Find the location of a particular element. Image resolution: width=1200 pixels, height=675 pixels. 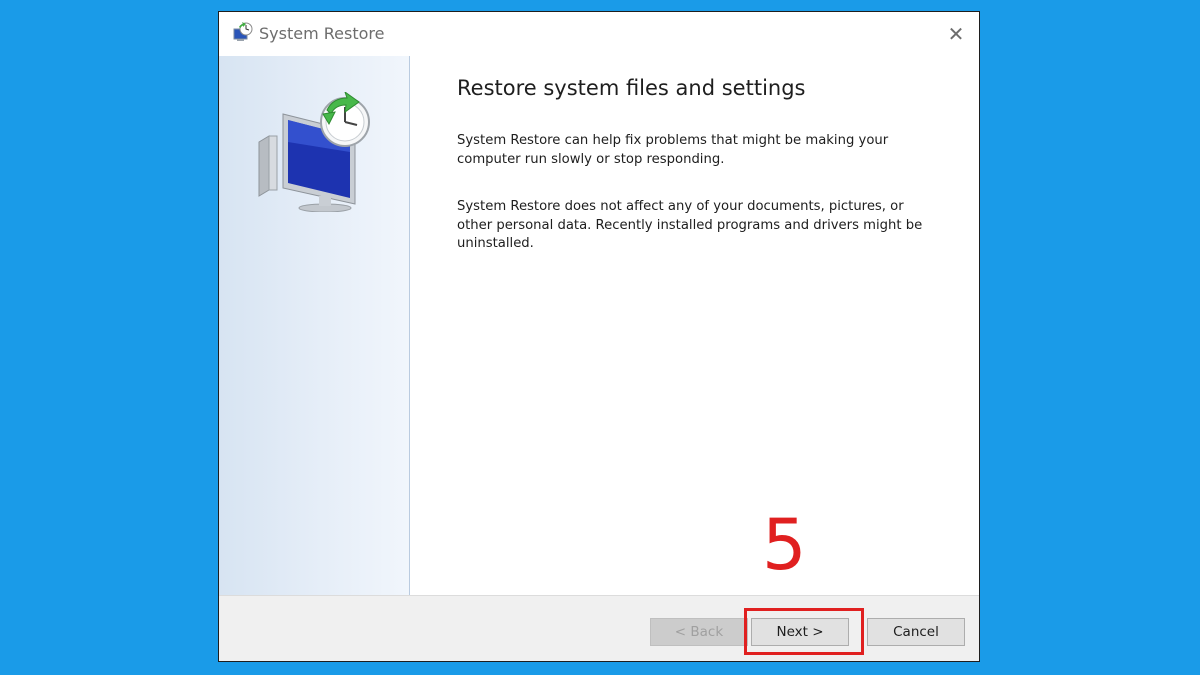

next-button-highlight is located at coordinates (804, 631).